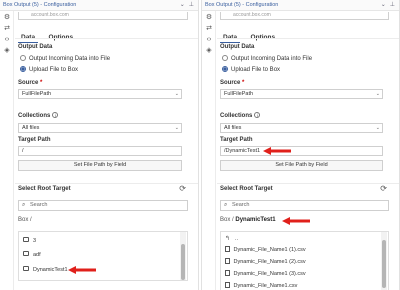 The height and width of the screenshot is (290, 400). What do you see at coordinates (300, 285) in the screenshot?
I see `list-item: Dynamic_File_Name1.csv` at bounding box center [300, 285].